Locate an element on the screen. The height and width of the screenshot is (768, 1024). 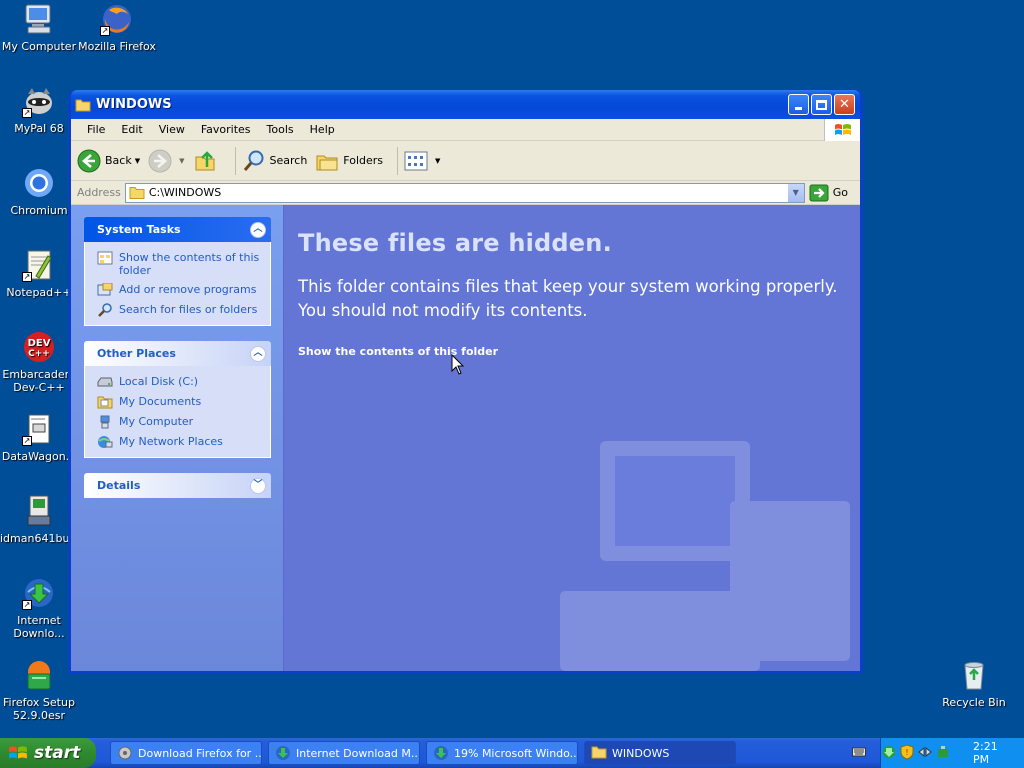
desktop-icon-firefox-setup: Firefox Setup 52.9.0esr is located at coordinates (39, 690).